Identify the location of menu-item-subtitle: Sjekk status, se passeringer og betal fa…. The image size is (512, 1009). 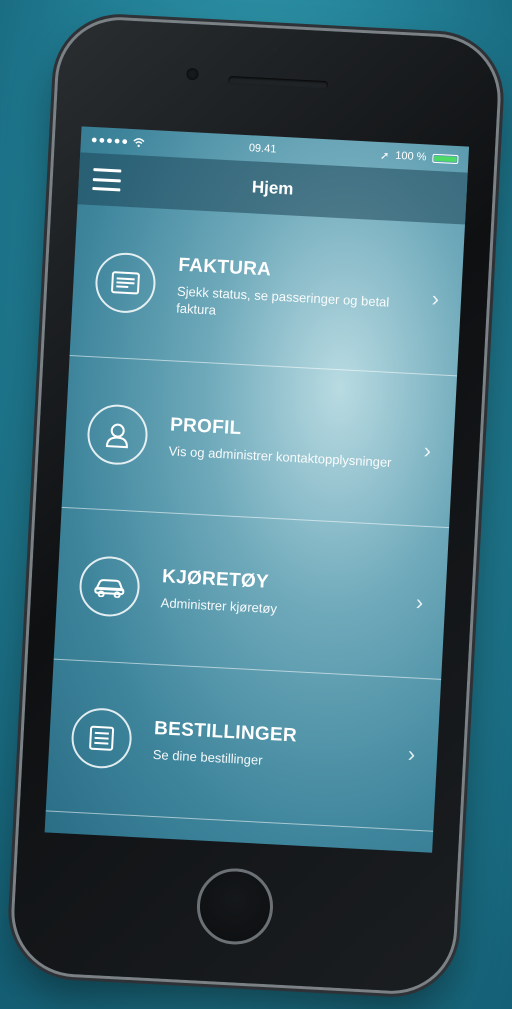
(282, 300).